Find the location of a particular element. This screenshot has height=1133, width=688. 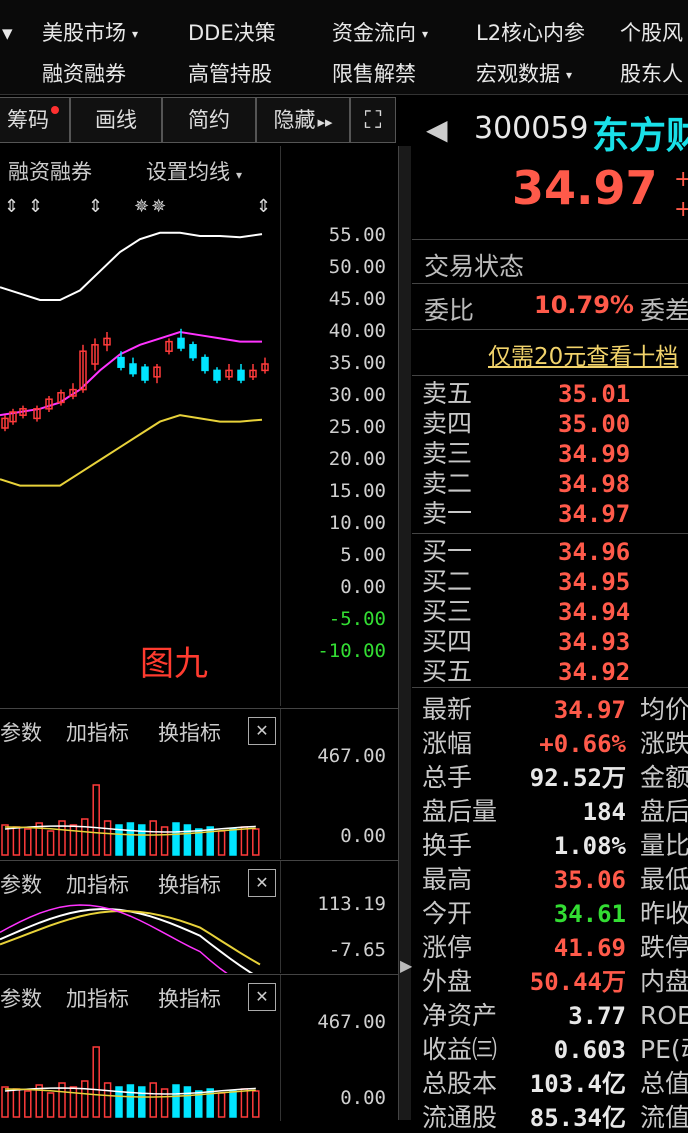

axis-tick-label: 5.00 is located at coordinates (363, 555).